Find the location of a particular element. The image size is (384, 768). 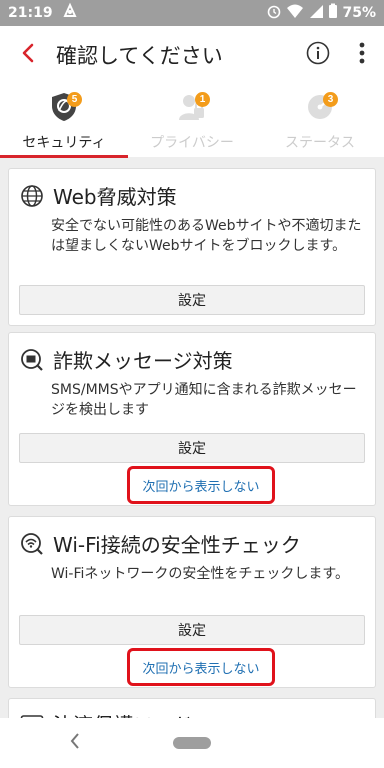

battery-icon is located at coordinates (333, 13).